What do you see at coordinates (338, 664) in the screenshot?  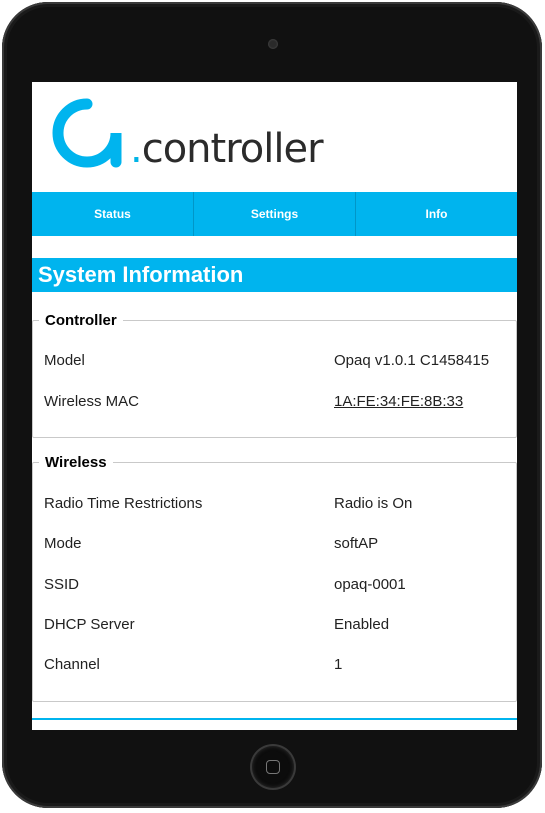 I see `channel-value: 1` at bounding box center [338, 664].